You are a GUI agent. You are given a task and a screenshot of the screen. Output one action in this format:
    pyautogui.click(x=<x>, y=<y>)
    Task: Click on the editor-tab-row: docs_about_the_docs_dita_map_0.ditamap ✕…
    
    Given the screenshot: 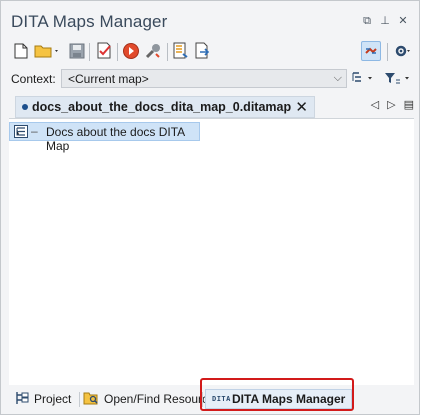 What is the action you would take?
    pyautogui.click(x=211, y=107)
    